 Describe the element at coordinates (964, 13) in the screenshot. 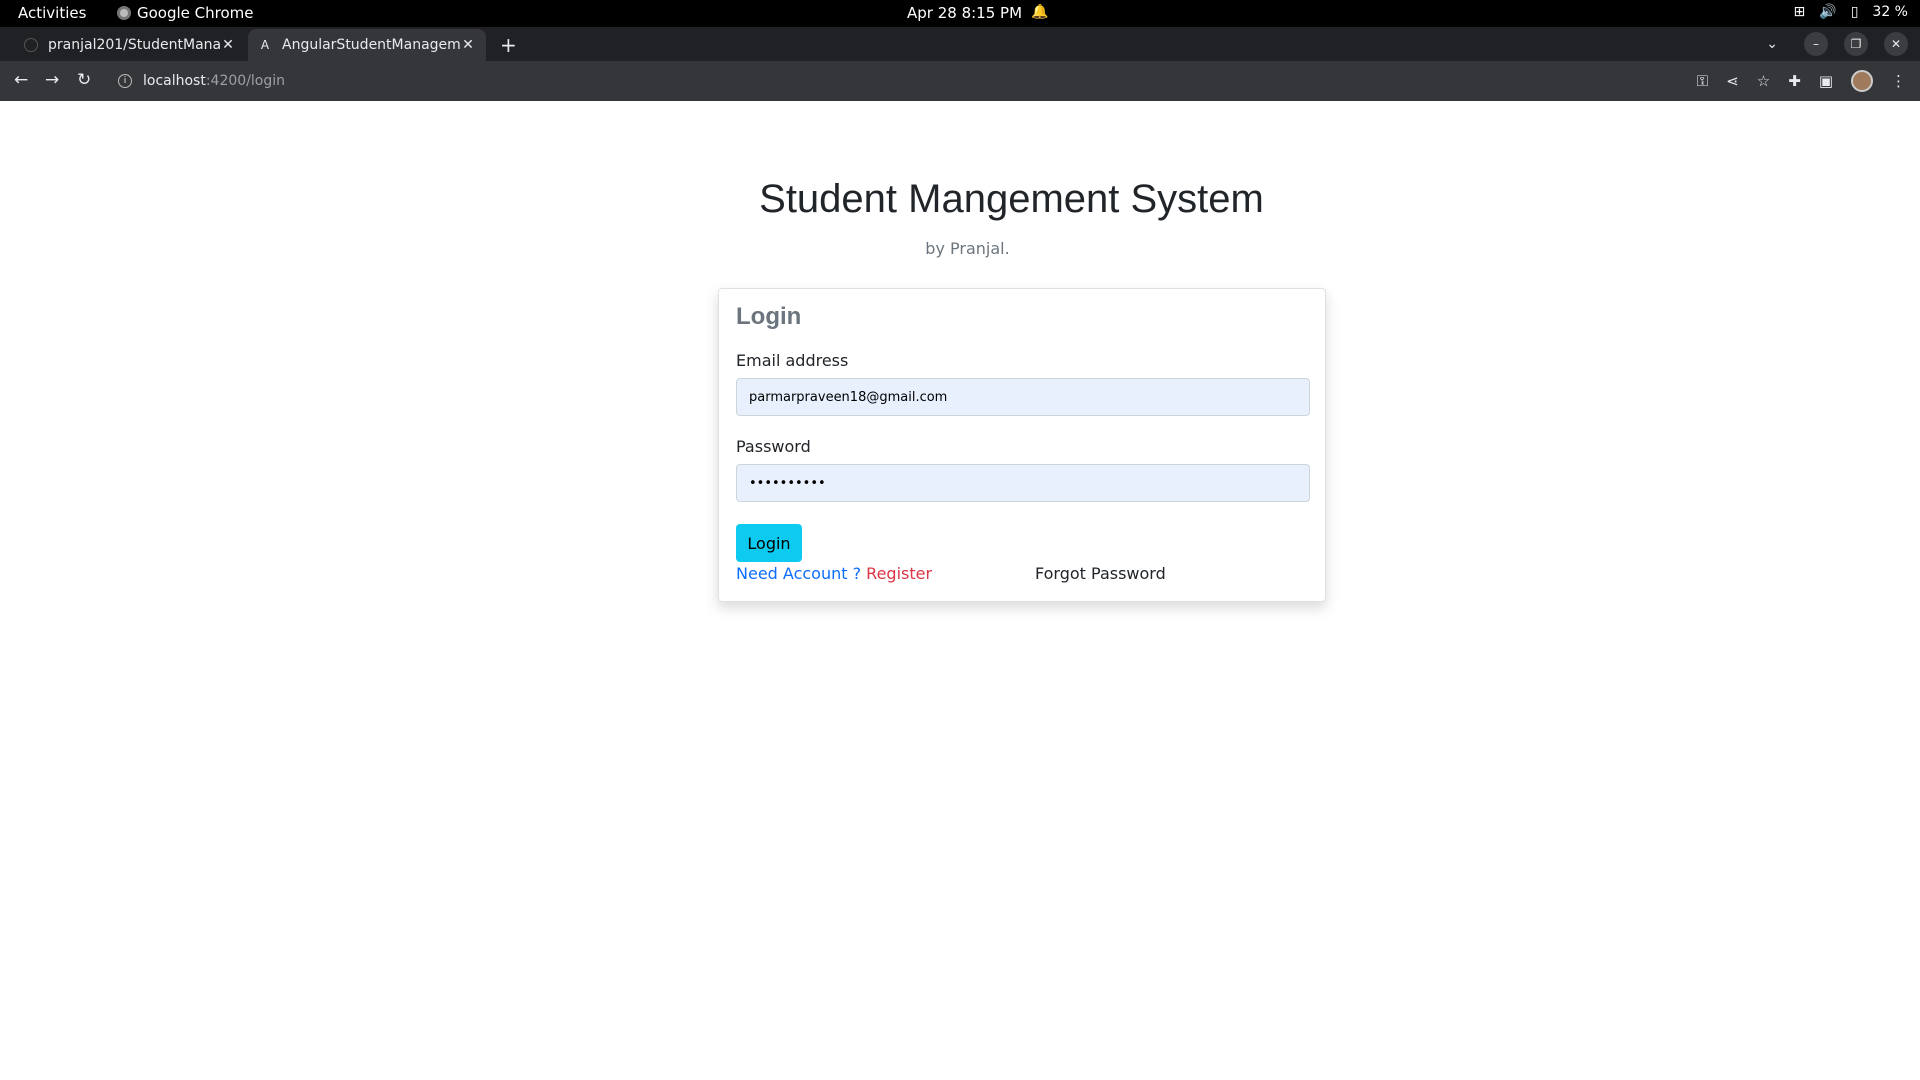

I see `clock: Apr 28 8:15 PM` at that location.